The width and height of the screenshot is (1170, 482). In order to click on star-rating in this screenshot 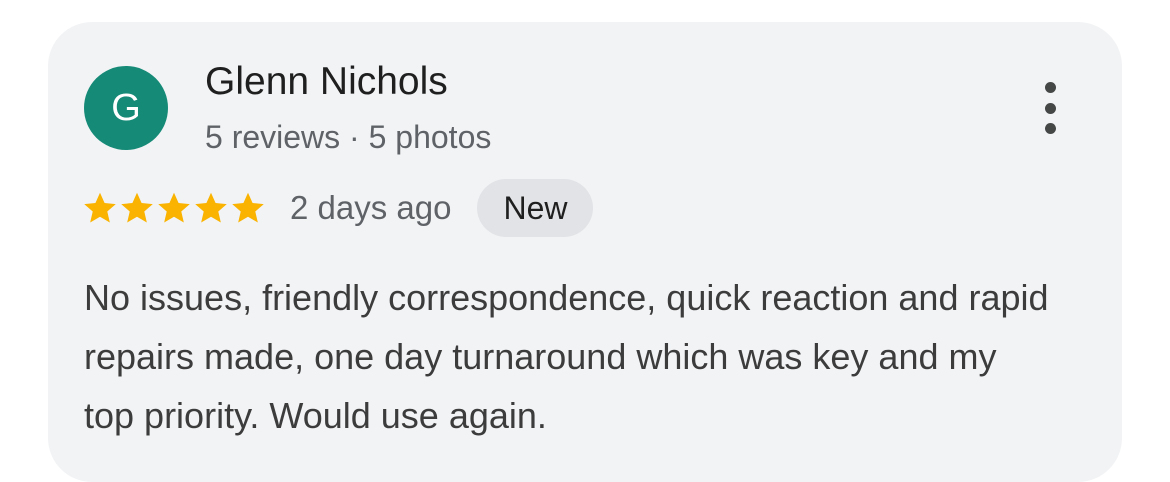, I will do `click(174, 208)`.